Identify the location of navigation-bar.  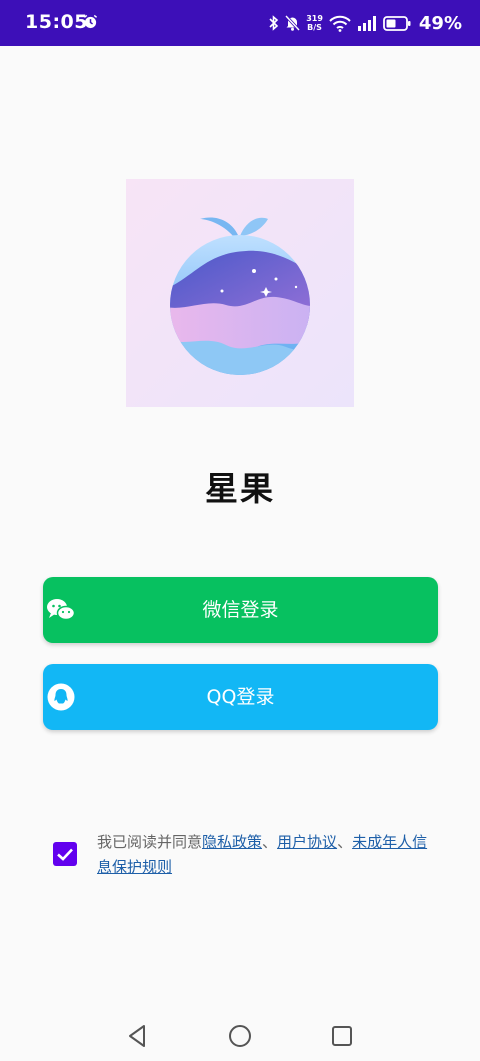
(240, 1035).